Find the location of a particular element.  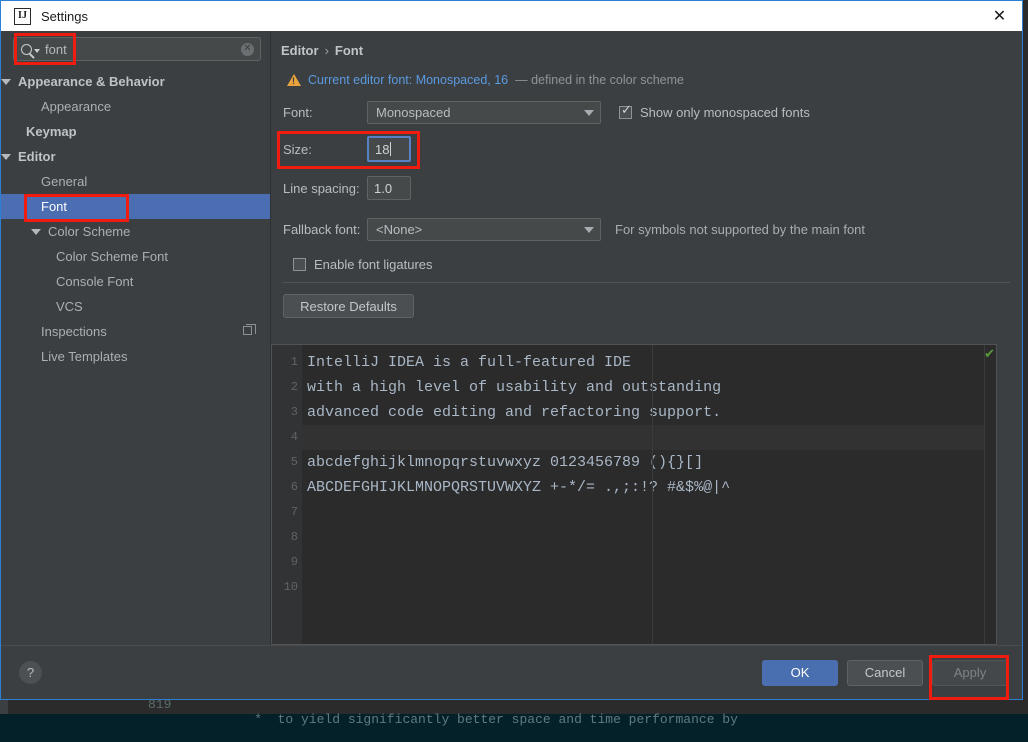

sidebar-item-inspections: Inspections is located at coordinates (135, 331).